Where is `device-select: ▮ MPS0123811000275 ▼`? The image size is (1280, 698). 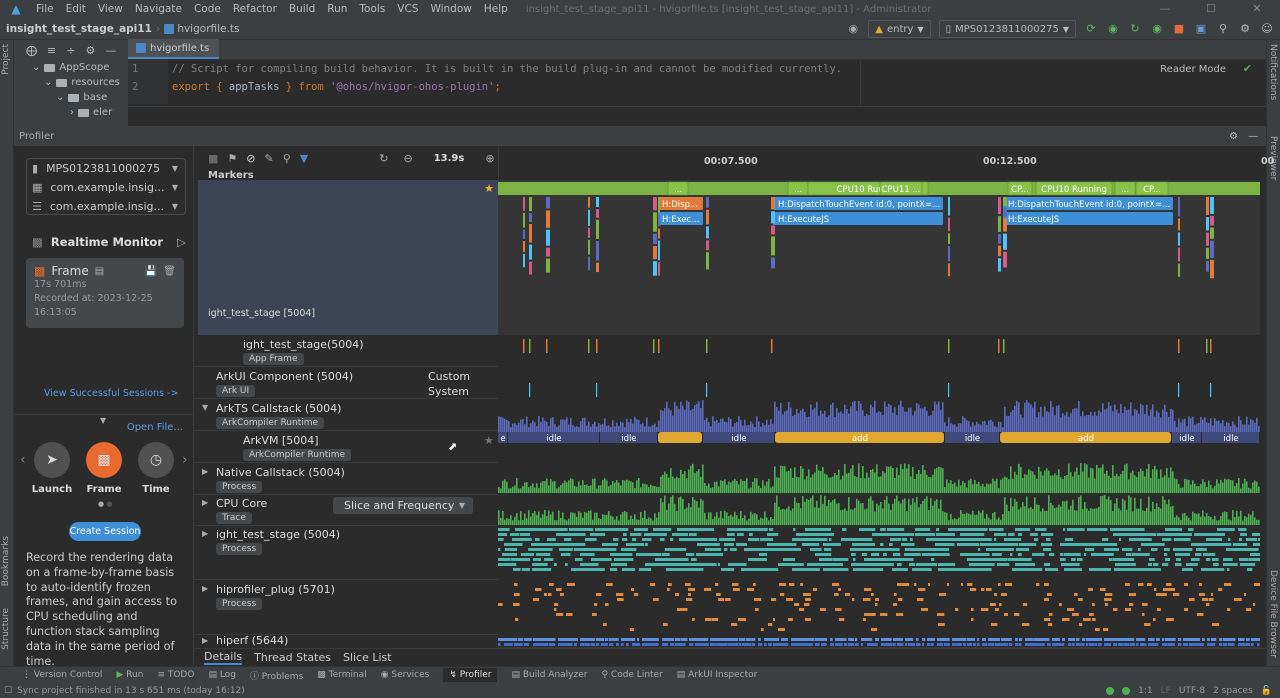
device-select: ▮ MPS0123811000275 ▼ is located at coordinates (106, 168).